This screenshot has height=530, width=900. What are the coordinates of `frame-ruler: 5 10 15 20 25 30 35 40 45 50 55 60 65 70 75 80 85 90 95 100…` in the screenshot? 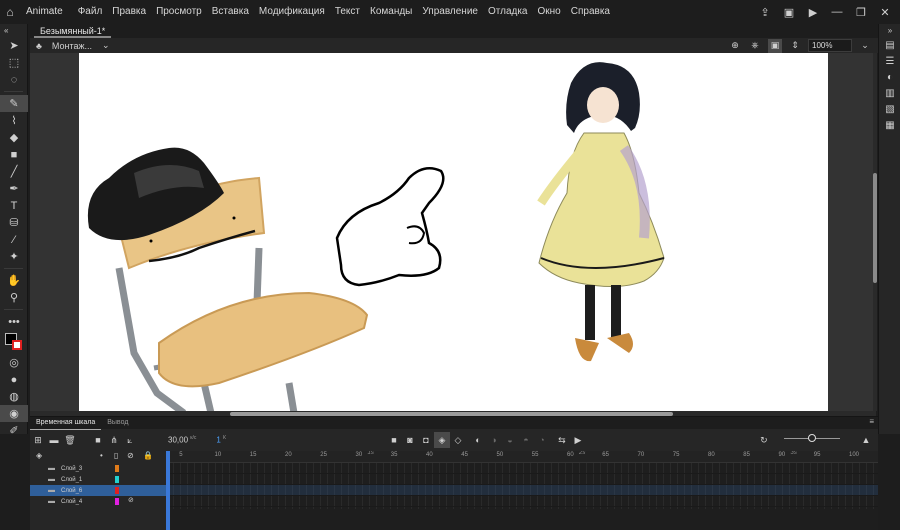 It's located at (522, 457).